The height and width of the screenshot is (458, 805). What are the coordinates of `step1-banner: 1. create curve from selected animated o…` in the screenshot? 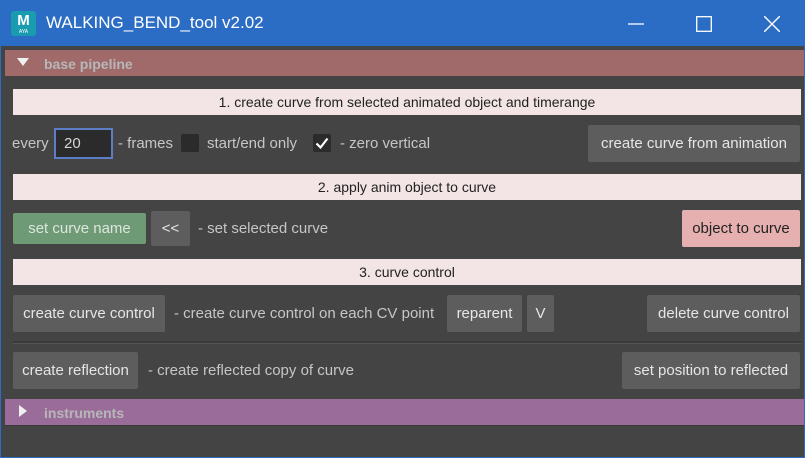 It's located at (407, 102).